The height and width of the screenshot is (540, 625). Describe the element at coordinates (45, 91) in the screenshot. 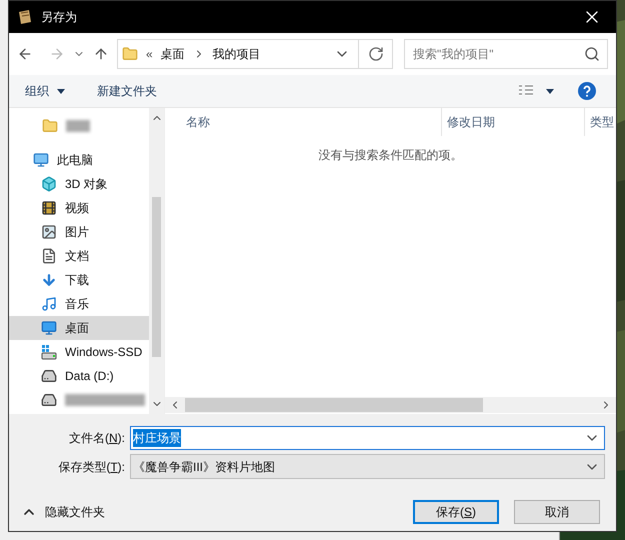

I see `organize-menu: 组织` at that location.